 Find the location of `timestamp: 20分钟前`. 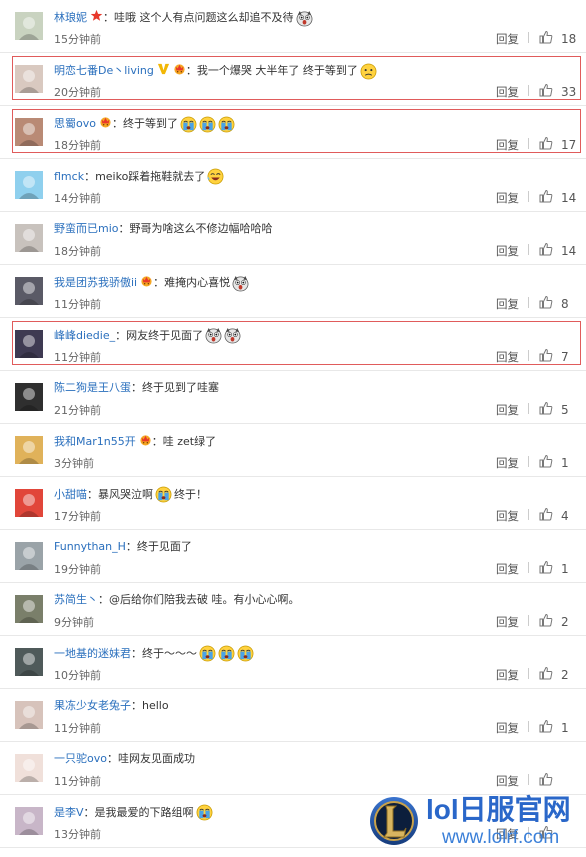

timestamp: 20分钟前 is located at coordinates (77, 92).